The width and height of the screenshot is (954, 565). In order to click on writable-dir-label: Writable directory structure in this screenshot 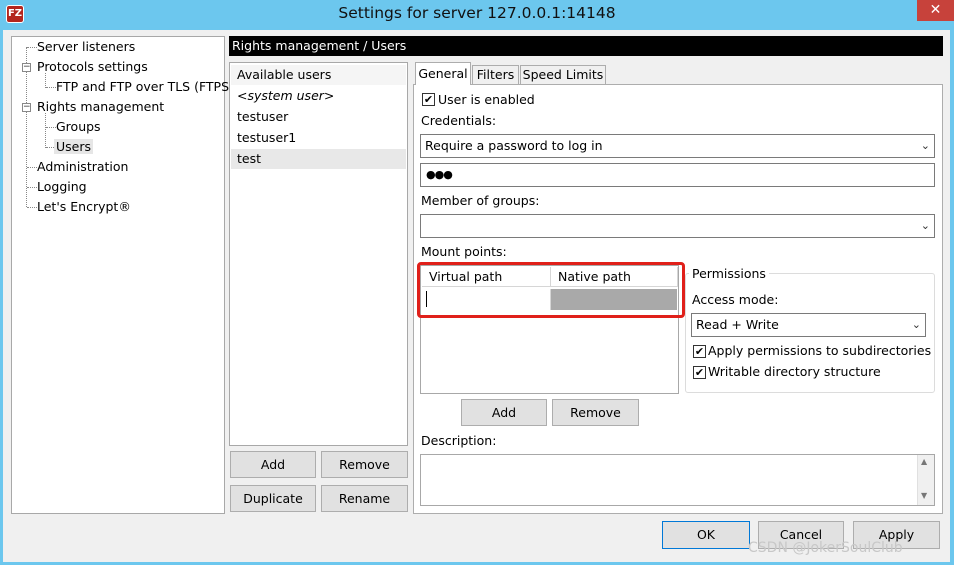, I will do `click(794, 371)`.